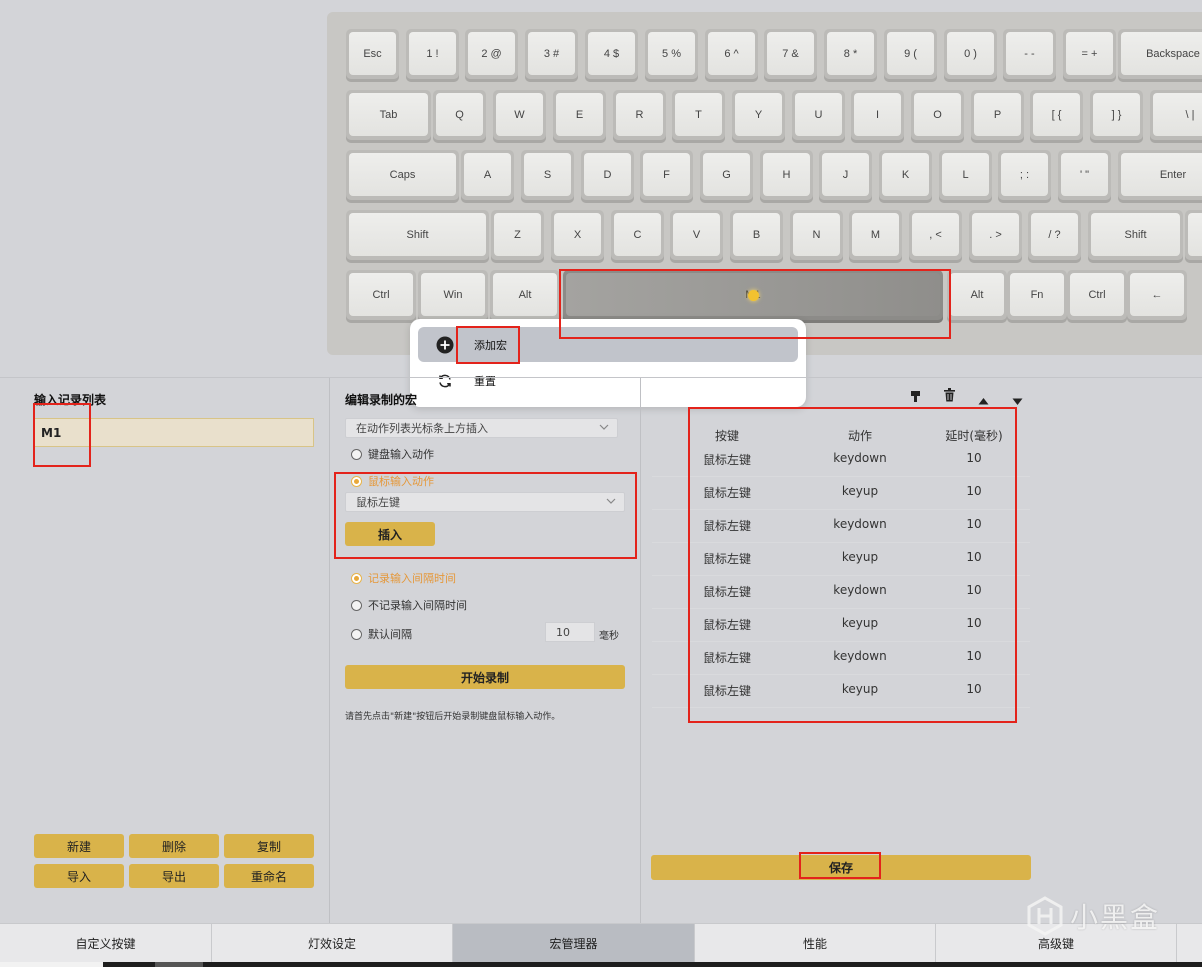 This screenshot has width=1202, height=967. What do you see at coordinates (607, 176) in the screenshot?
I see `key-d: D` at bounding box center [607, 176].